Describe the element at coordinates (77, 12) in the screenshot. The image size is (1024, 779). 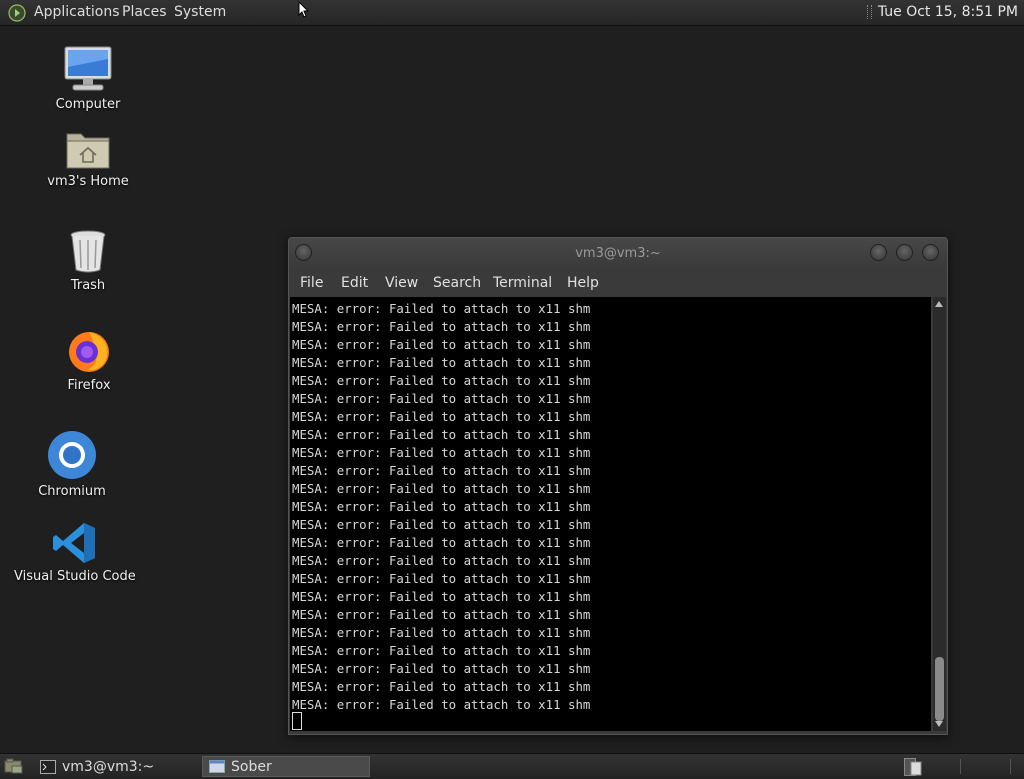
I see `applications-menu: Applications` at that location.